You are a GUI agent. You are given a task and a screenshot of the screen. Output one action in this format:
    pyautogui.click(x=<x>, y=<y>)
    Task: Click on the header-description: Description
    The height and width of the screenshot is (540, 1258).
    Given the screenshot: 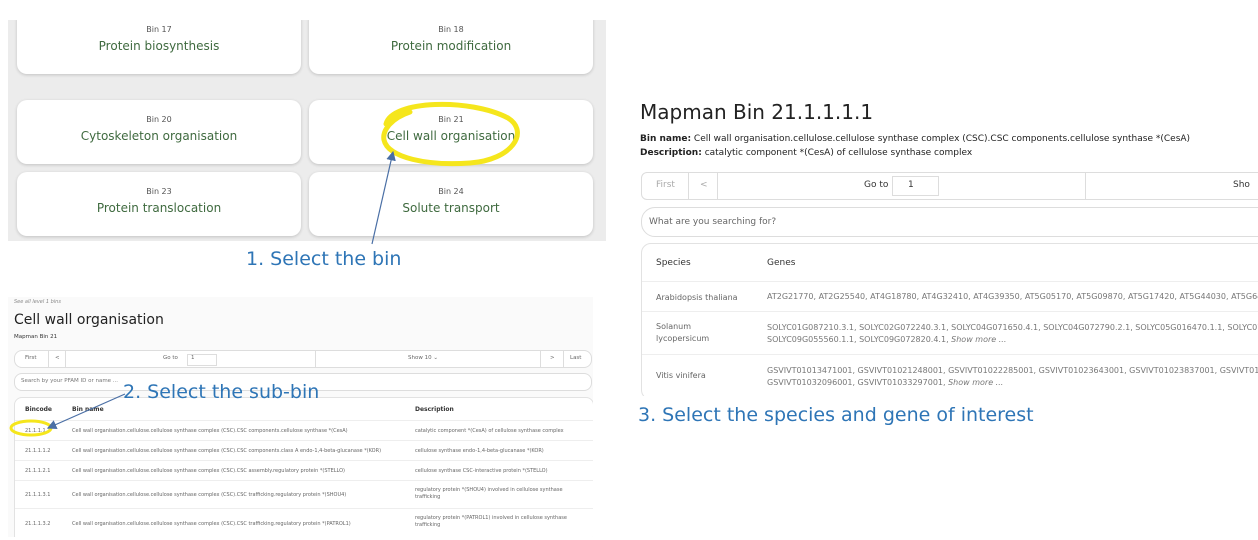 What is the action you would take?
    pyautogui.click(x=434, y=409)
    